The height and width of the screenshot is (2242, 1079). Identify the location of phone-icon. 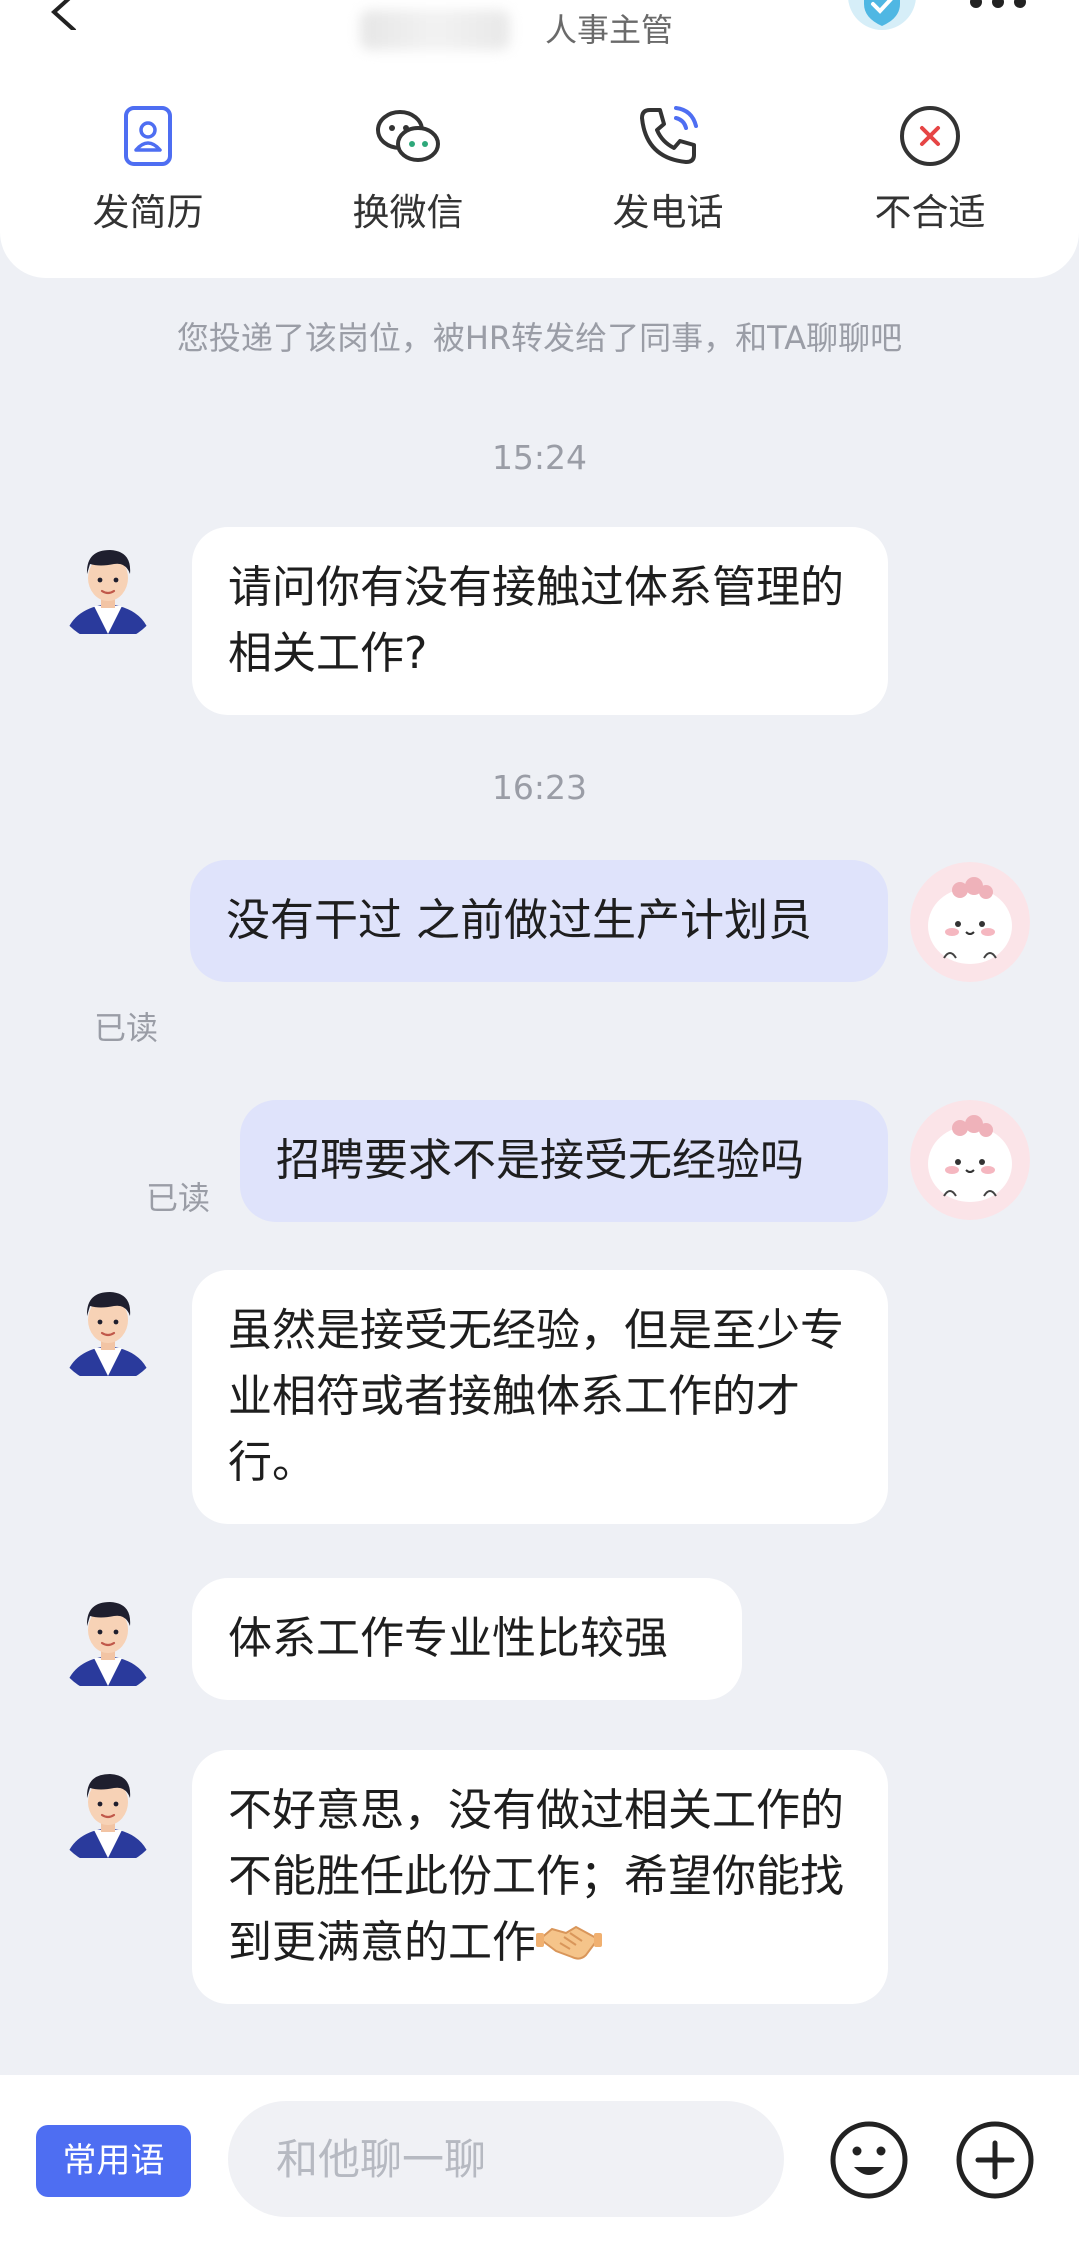
(669, 135).